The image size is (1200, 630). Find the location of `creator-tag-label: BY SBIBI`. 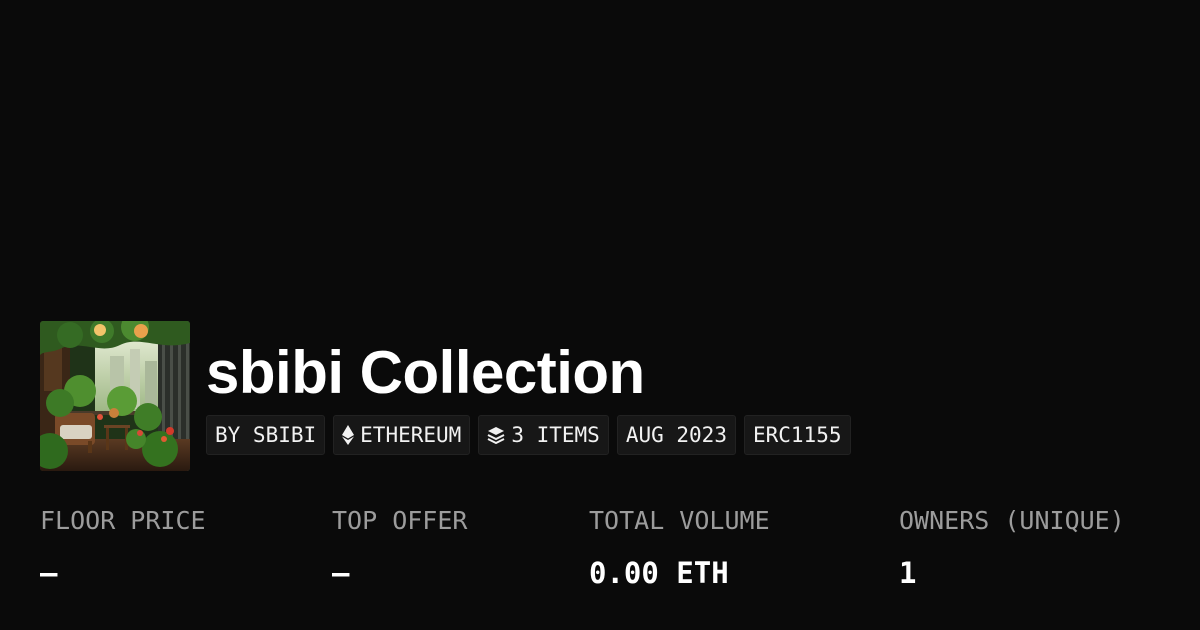

creator-tag-label: BY SBIBI is located at coordinates (266, 435).